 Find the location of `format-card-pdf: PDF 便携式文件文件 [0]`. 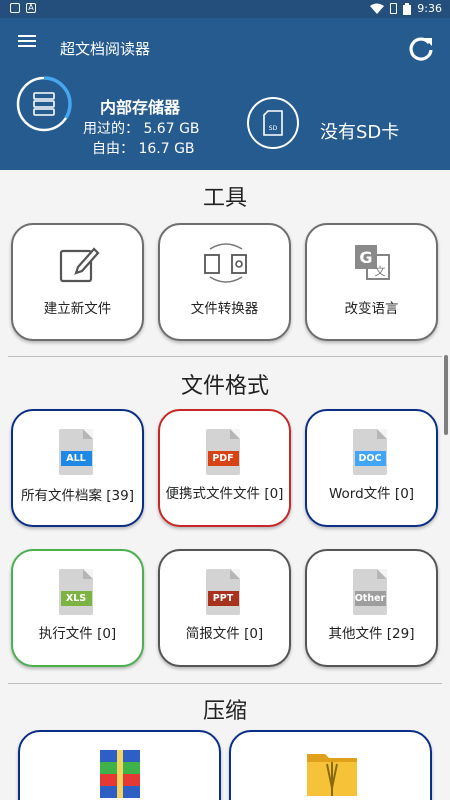

format-card-pdf: PDF 便携式文件文件 [0] is located at coordinates (224, 468).